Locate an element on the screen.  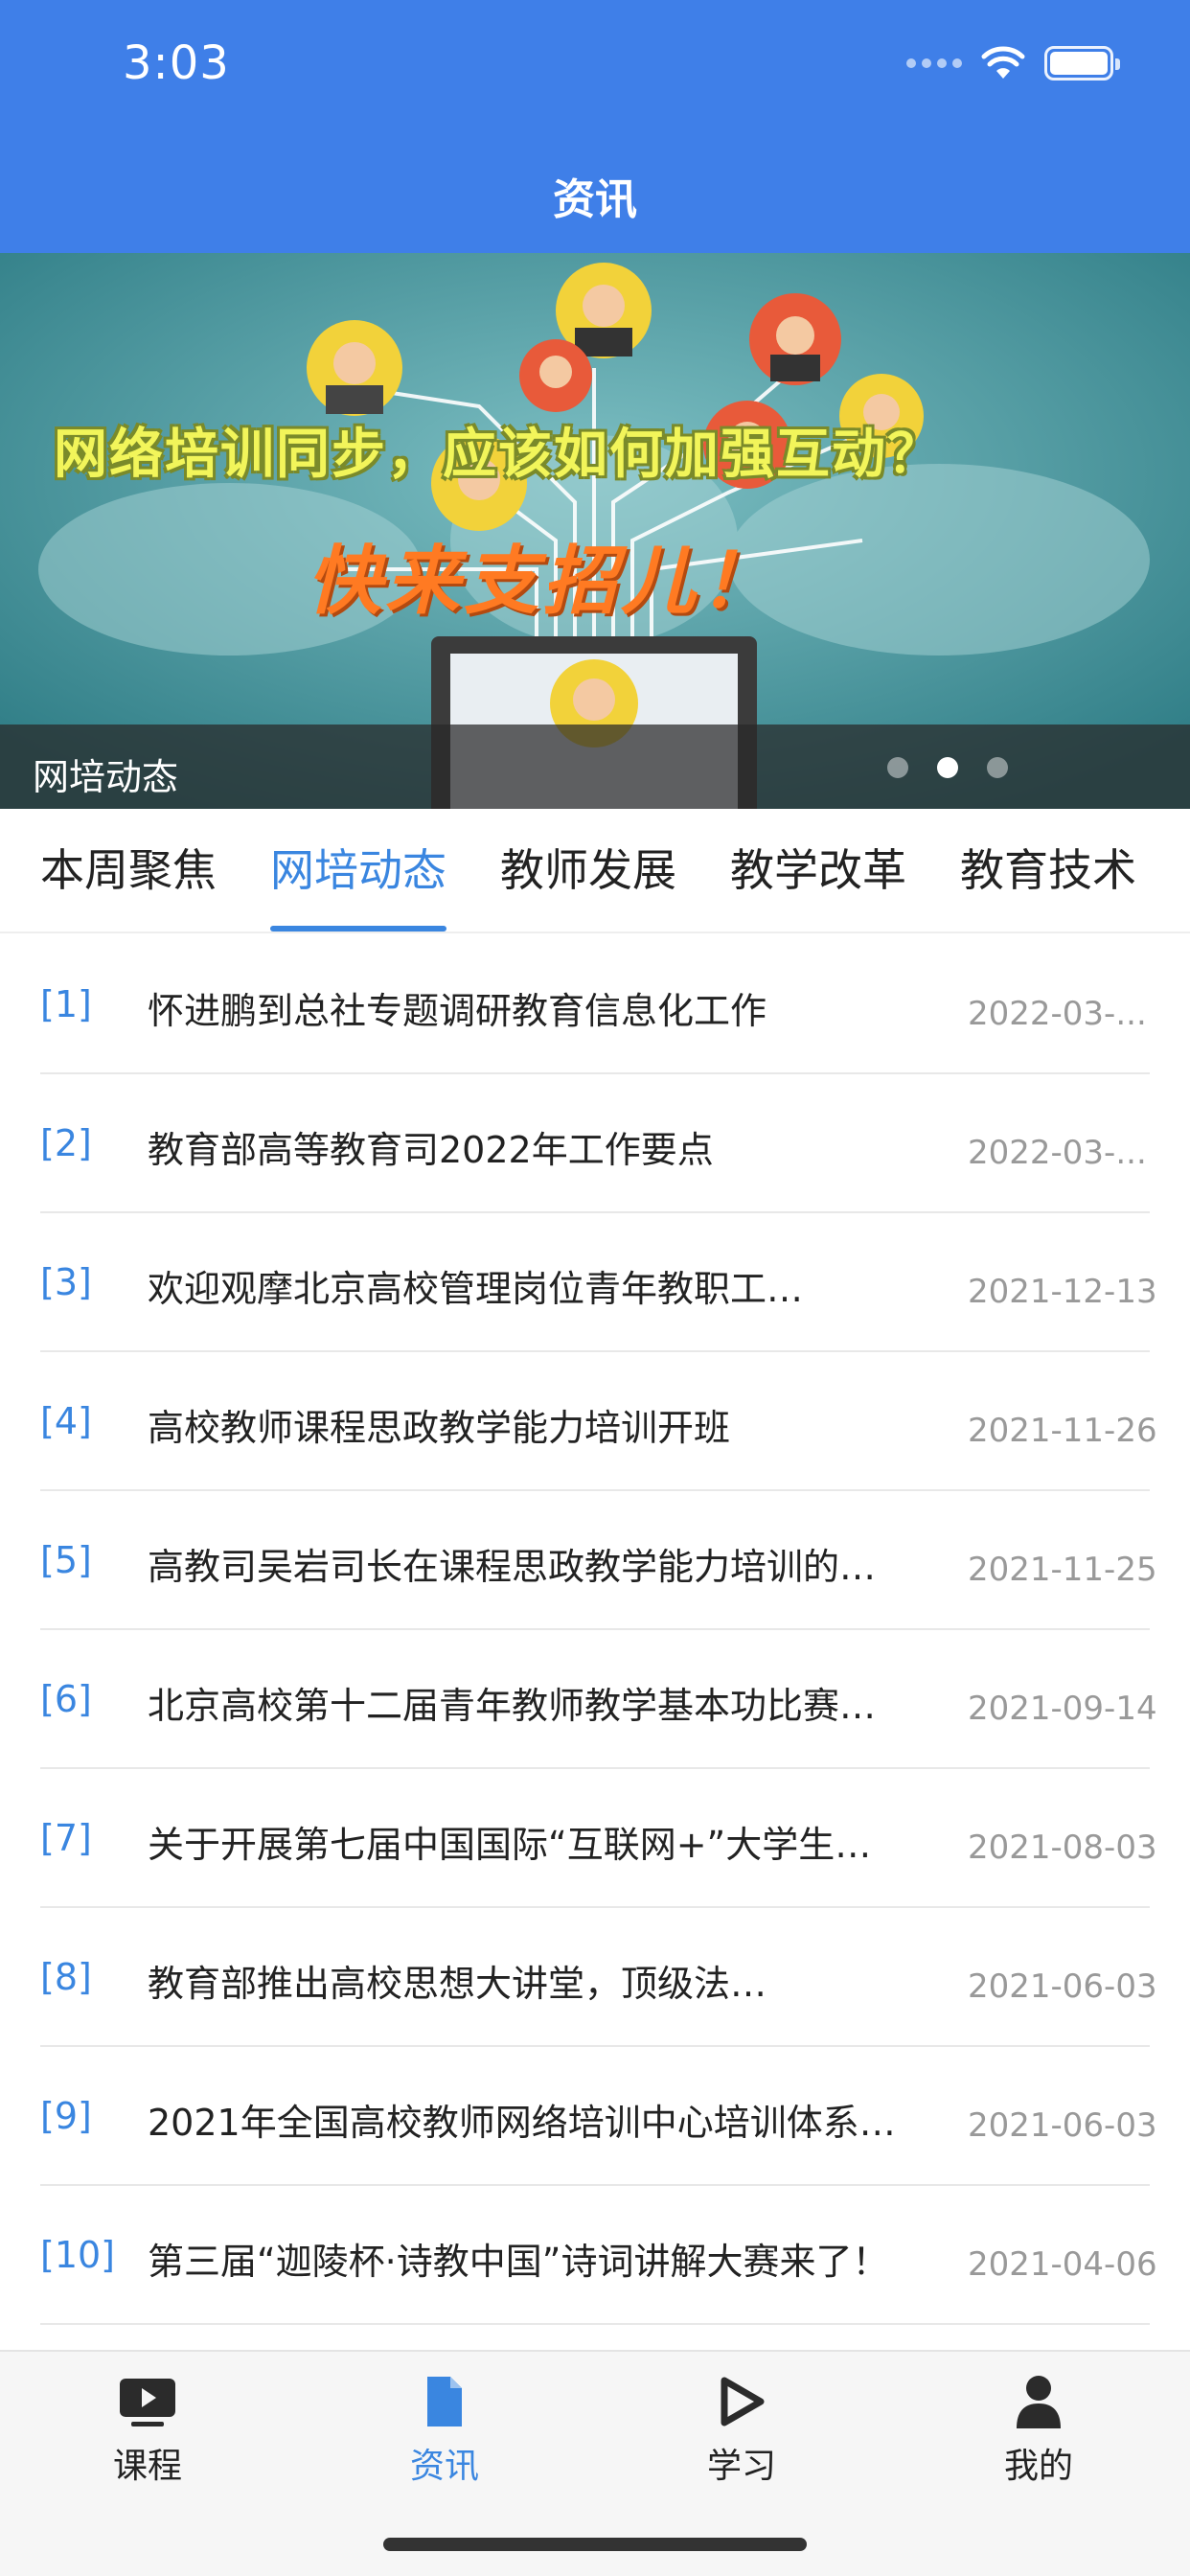
battery-icon is located at coordinates (1082, 63).